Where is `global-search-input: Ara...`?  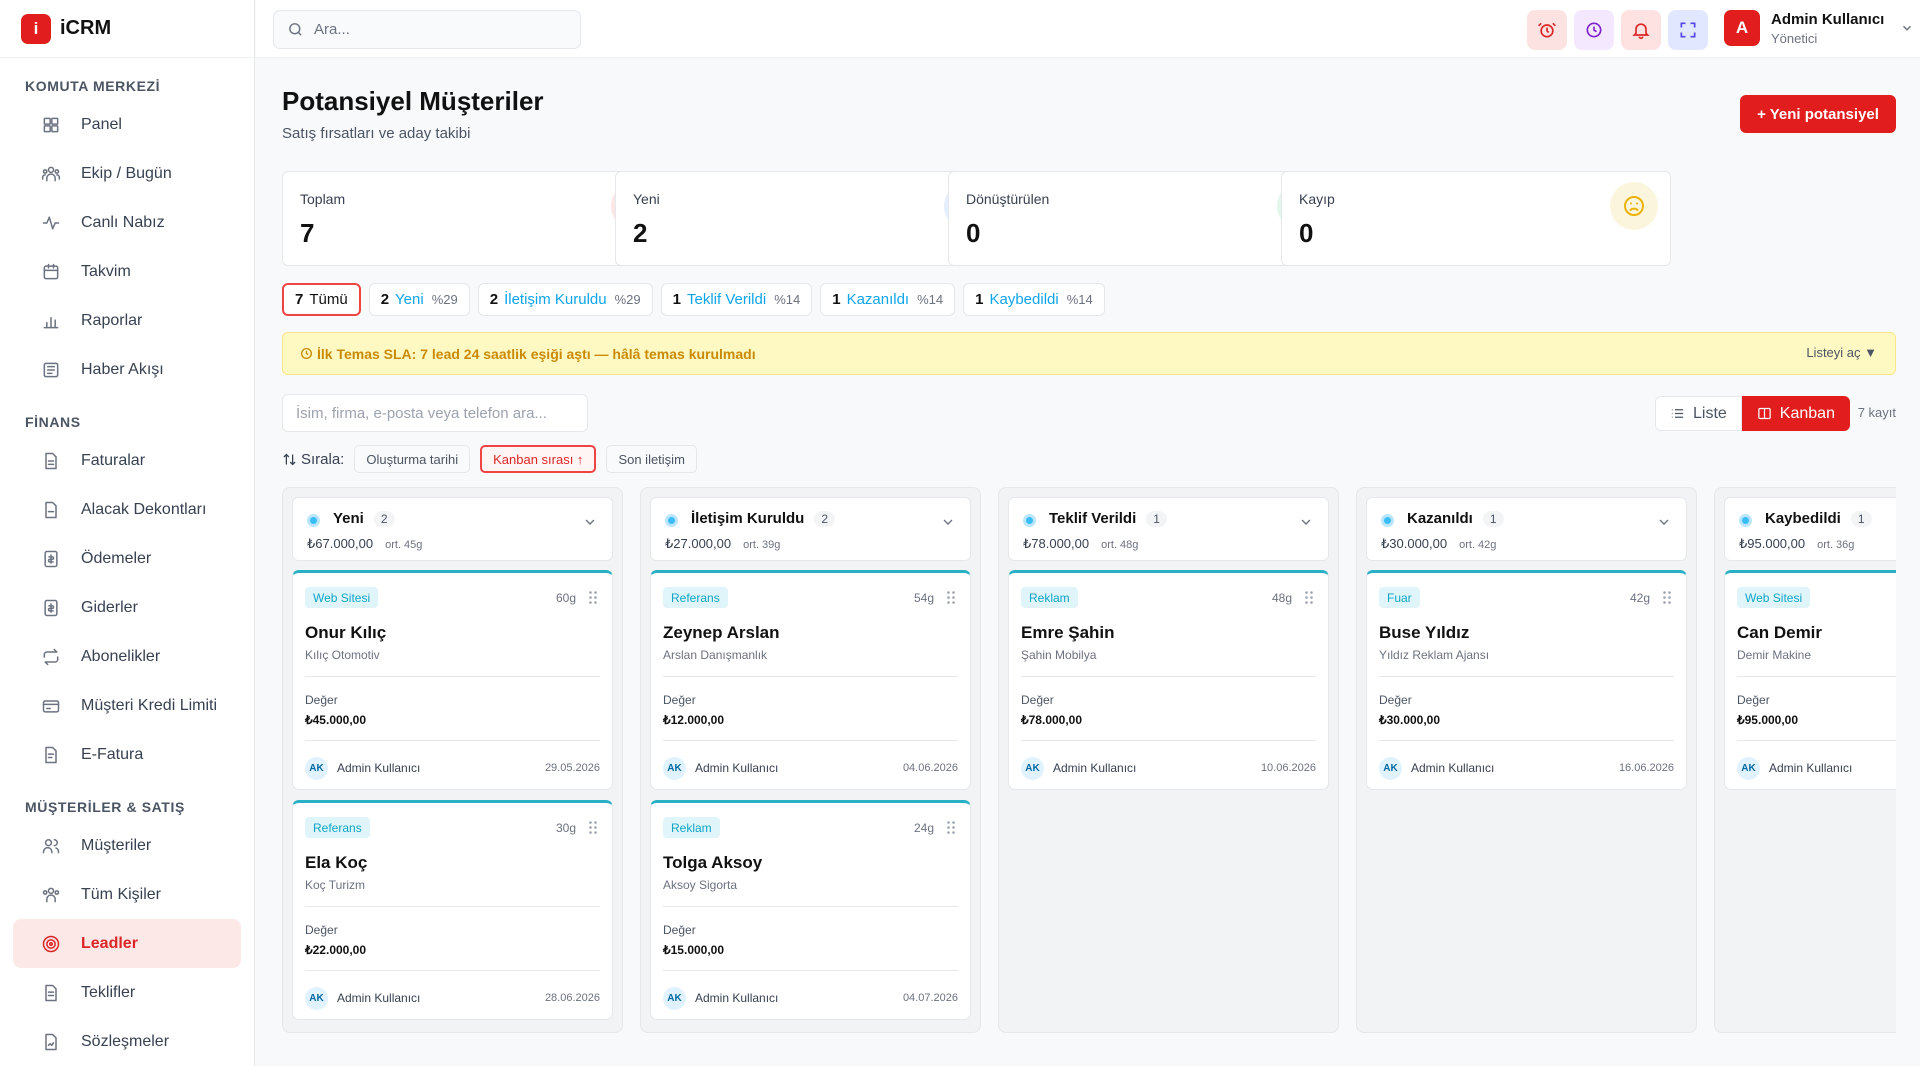 global-search-input: Ara... is located at coordinates (427, 29).